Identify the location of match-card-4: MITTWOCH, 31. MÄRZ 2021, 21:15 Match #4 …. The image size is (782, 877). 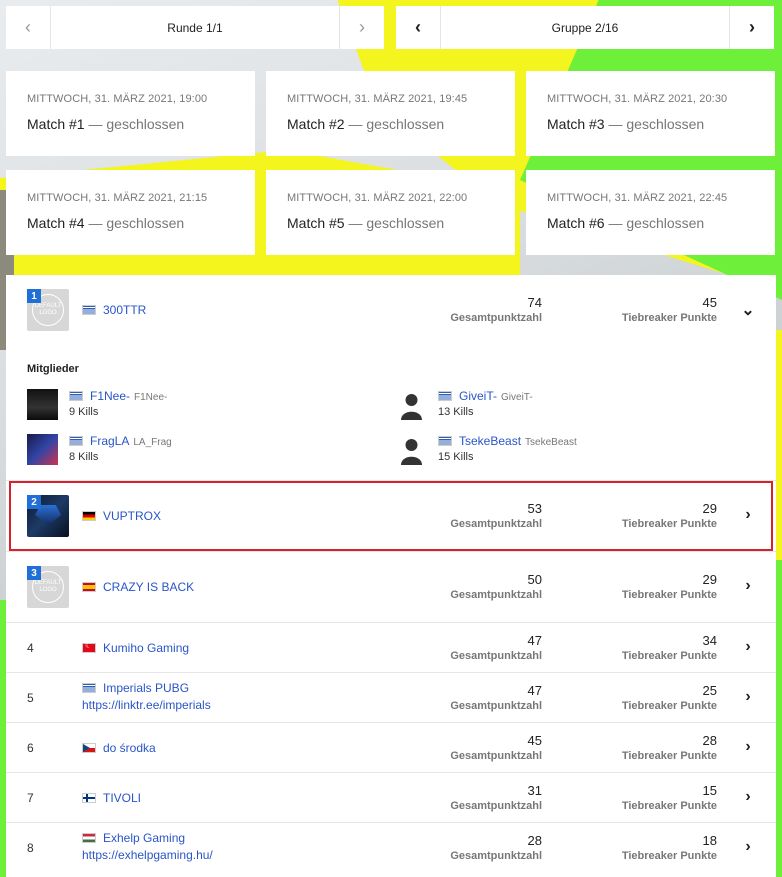
(130, 212).